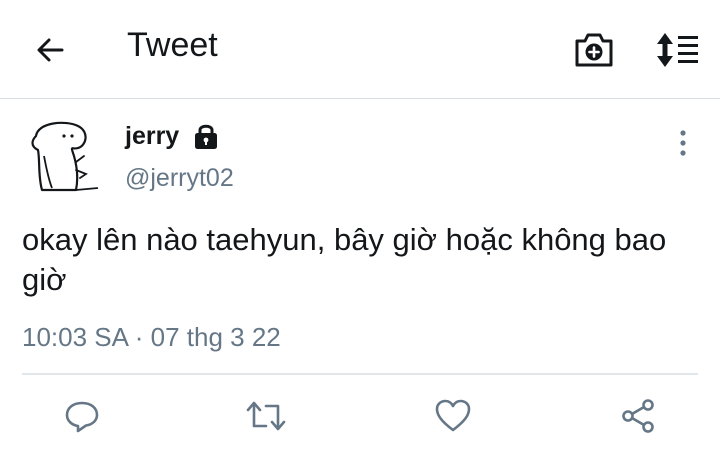 The width and height of the screenshot is (720, 455). I want to click on author-name: jerry, so click(152, 136).